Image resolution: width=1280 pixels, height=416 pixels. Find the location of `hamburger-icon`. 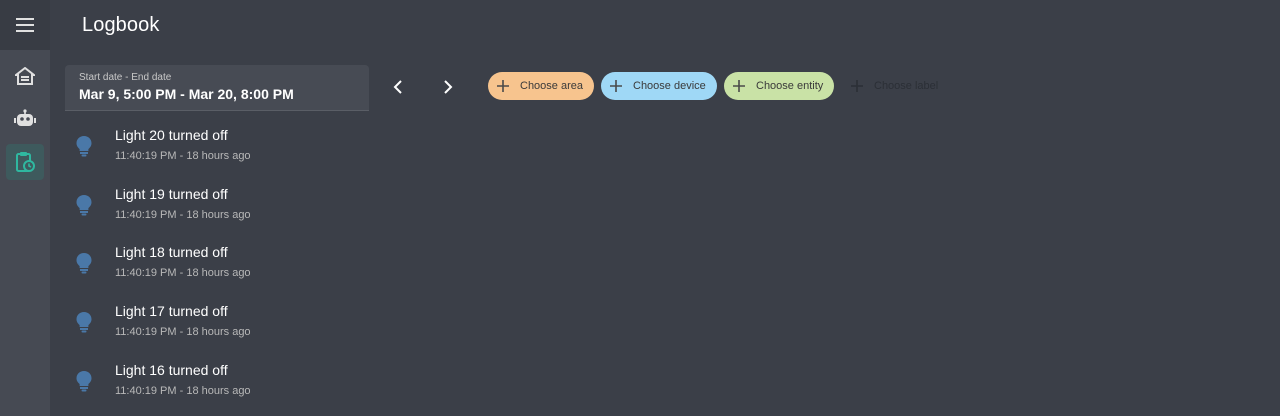

hamburger-icon is located at coordinates (25, 25).